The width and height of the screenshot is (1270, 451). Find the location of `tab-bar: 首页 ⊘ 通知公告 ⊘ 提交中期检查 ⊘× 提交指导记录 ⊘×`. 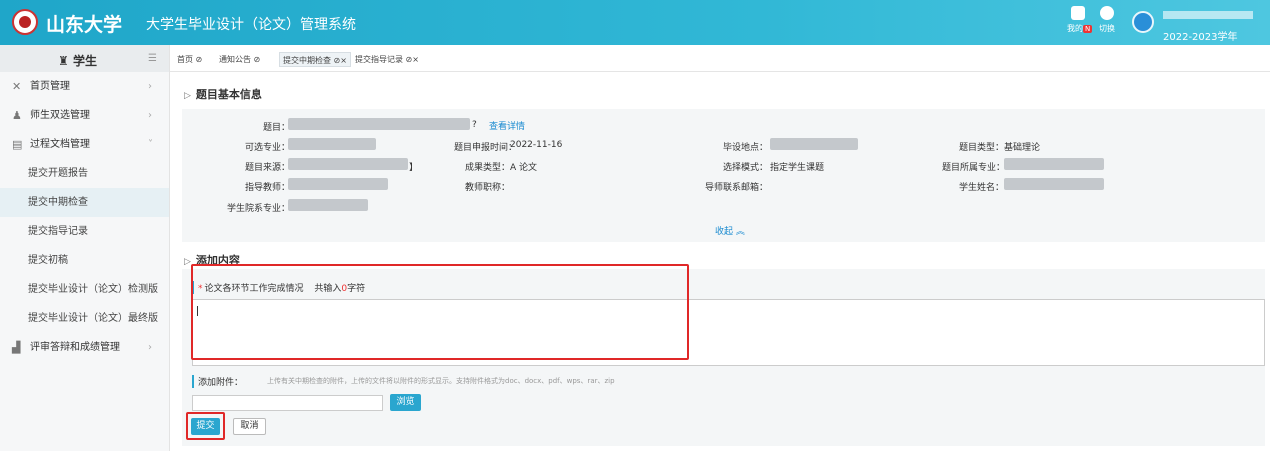

tab-bar: 首页 ⊘ 通知公告 ⊘ 提交中期检查 ⊘× 提交指导记录 ⊘× is located at coordinates (720, 58).